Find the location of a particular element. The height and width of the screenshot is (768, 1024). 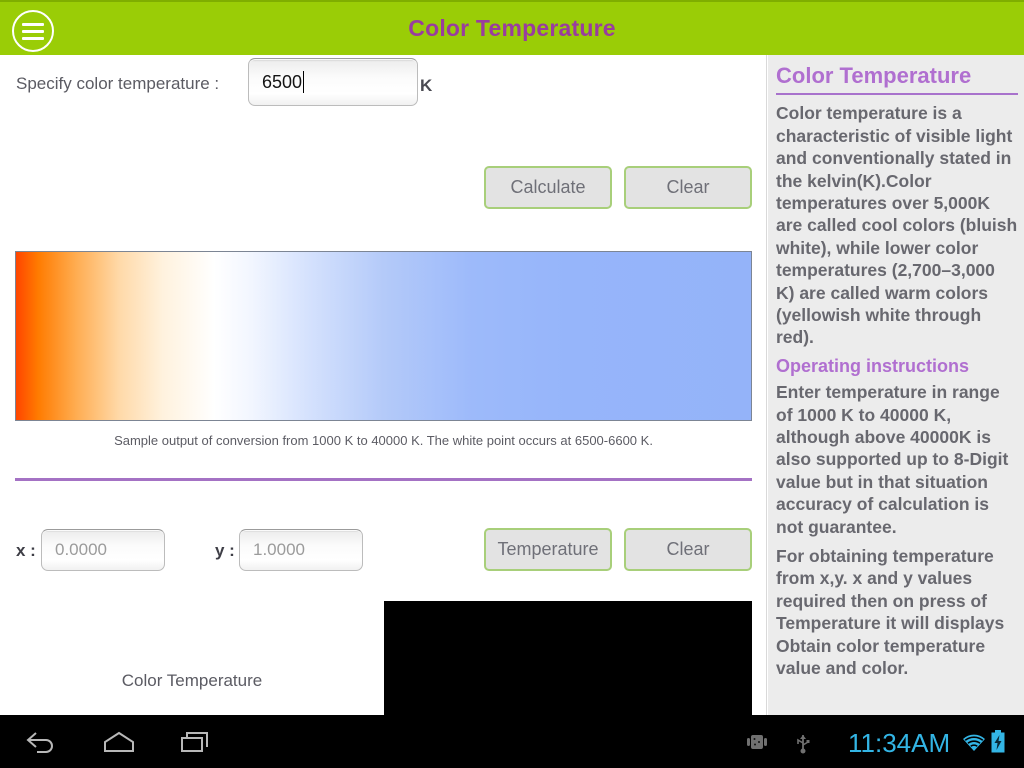

status-clock: 11:34AM is located at coordinates (899, 743).